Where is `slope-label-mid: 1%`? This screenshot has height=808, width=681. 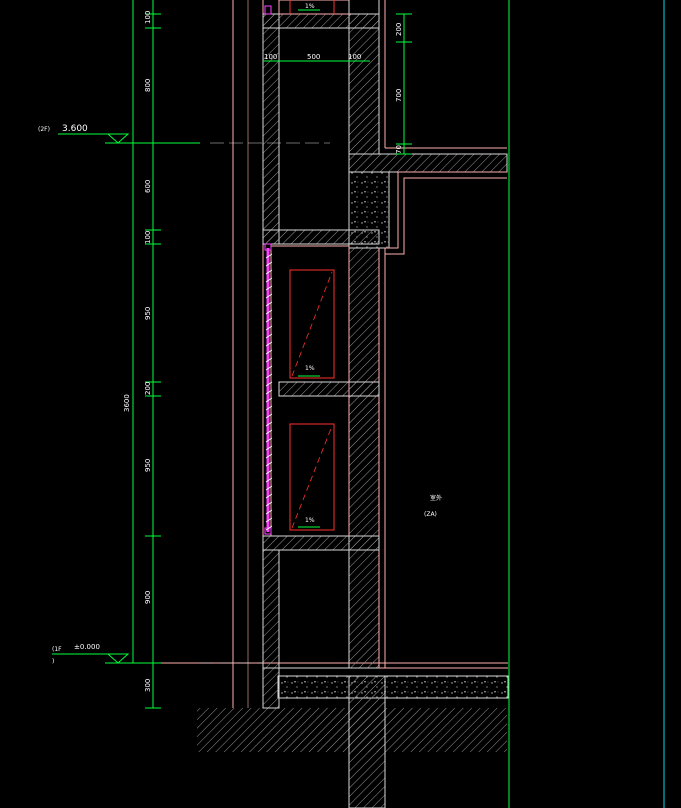
slope-label-mid: 1% is located at coordinates (310, 368).